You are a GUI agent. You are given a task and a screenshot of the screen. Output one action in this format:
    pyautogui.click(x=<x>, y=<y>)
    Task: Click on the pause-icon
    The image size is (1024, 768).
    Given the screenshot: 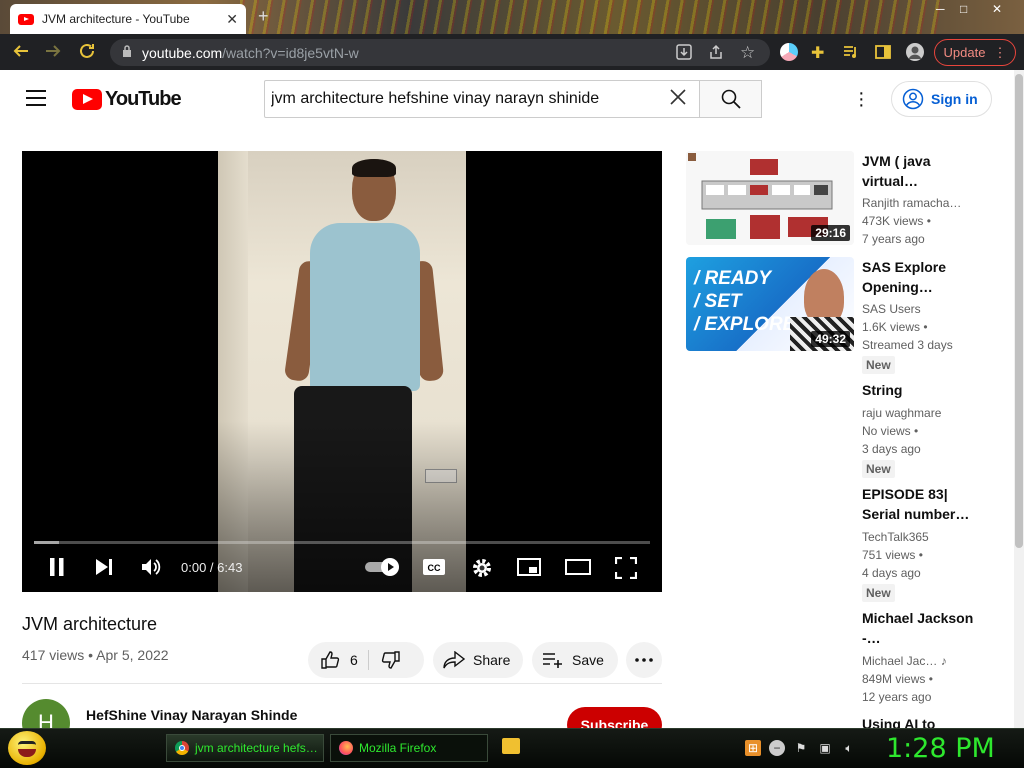 What is the action you would take?
    pyautogui.click(x=57, y=569)
    